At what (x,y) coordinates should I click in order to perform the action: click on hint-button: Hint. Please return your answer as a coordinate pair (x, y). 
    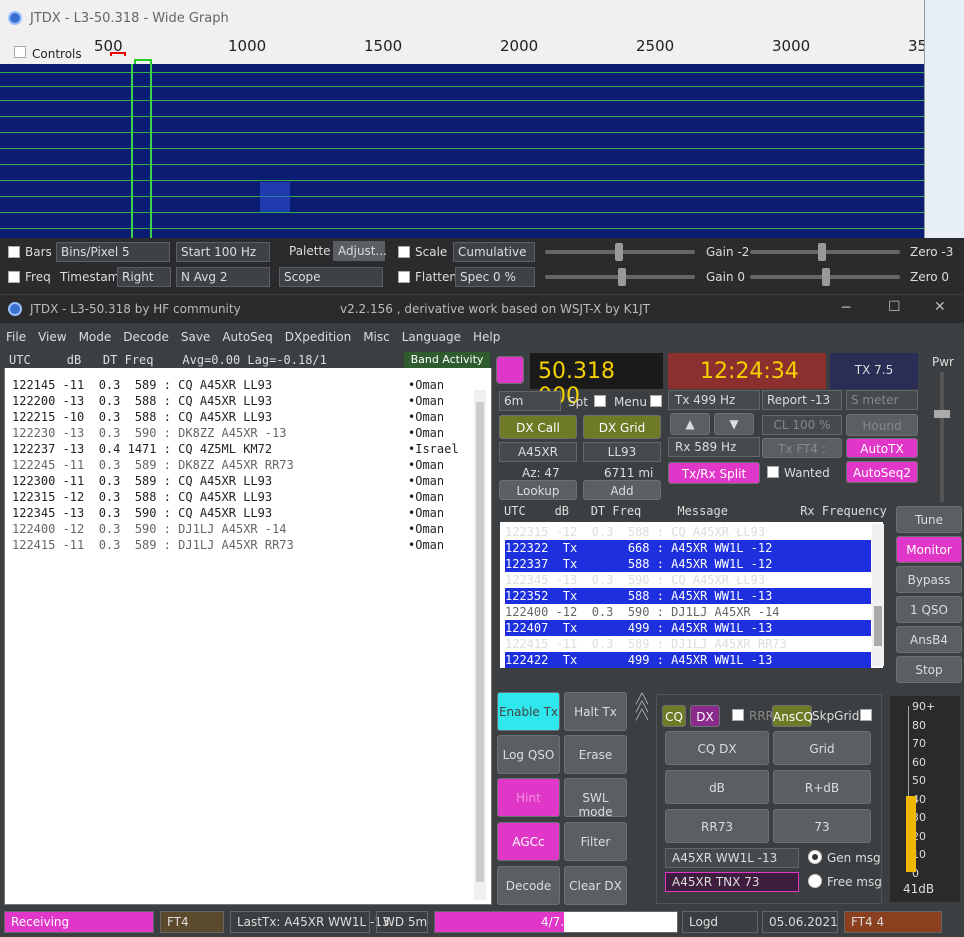
    Looking at the image, I should click on (528, 797).